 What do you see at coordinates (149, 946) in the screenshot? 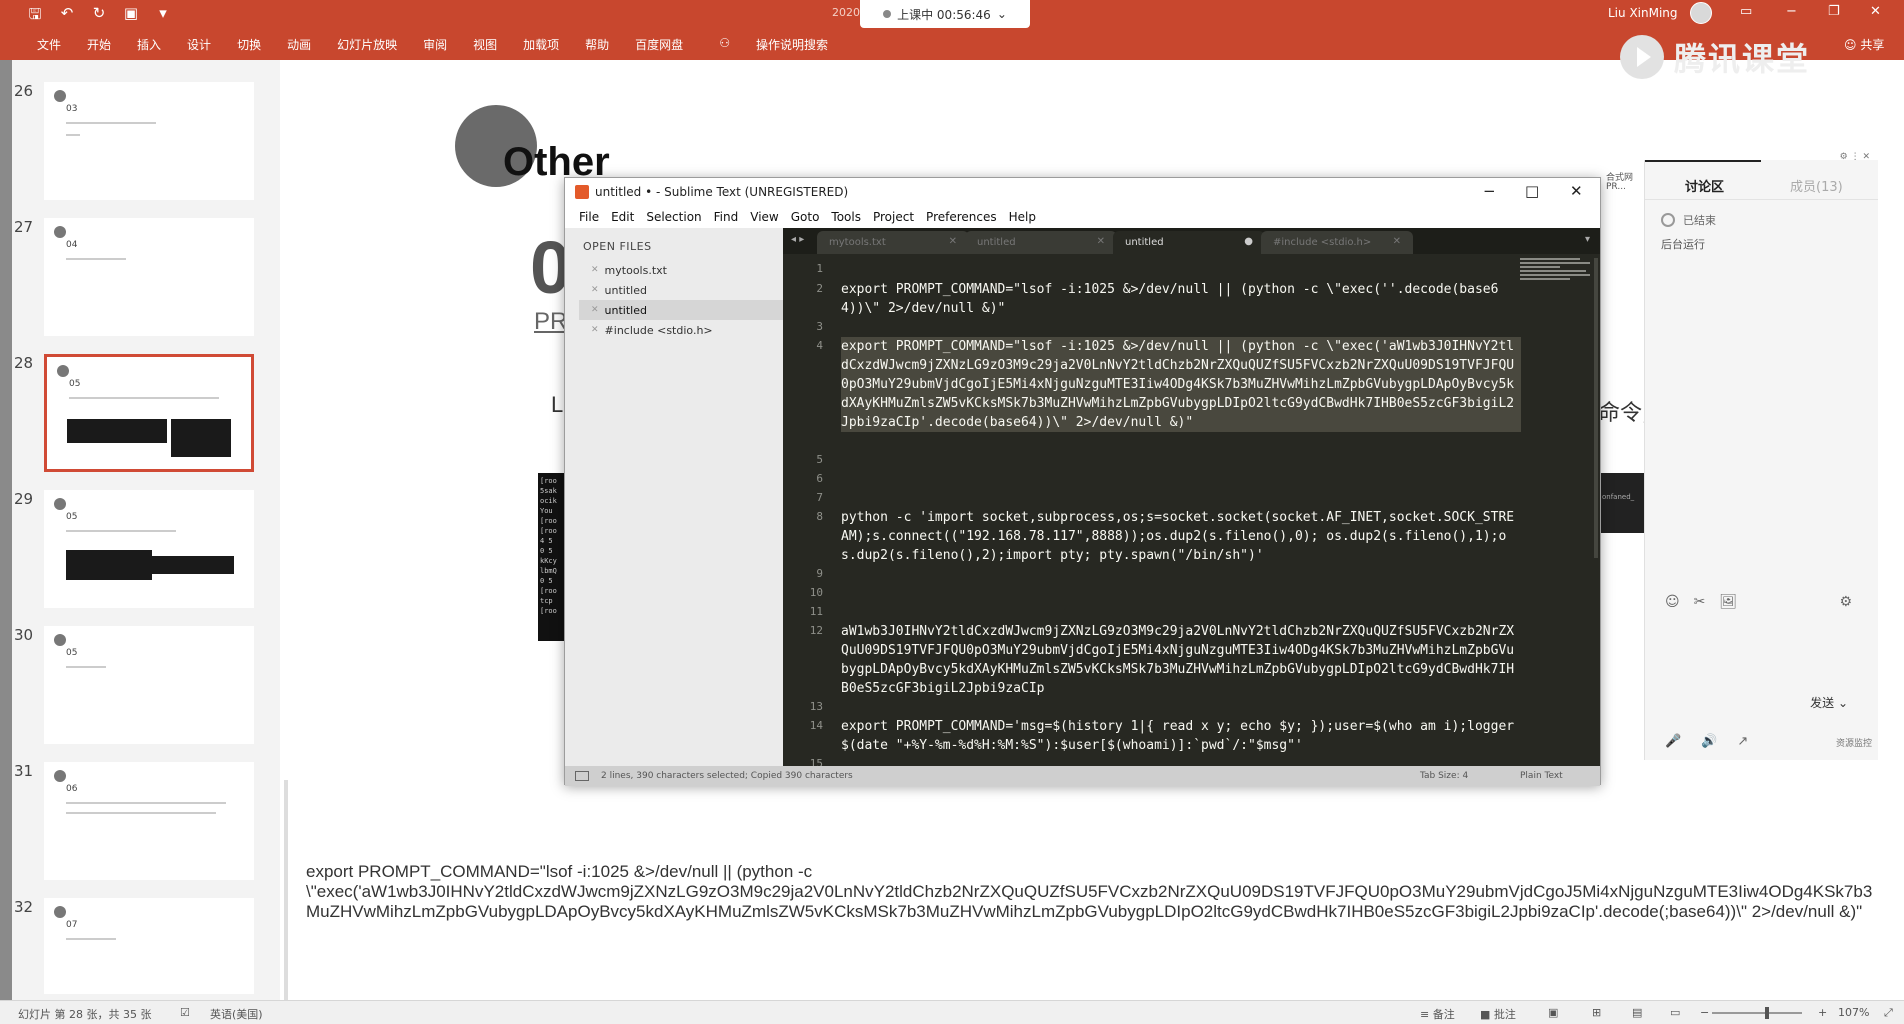
I see `slide-thumbnail: 07` at bounding box center [149, 946].